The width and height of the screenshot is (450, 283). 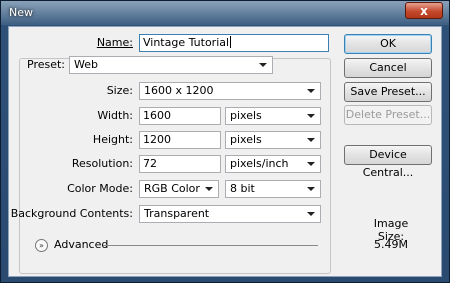 I want to click on resolution-unit-select: pixels/inch, so click(x=273, y=164).